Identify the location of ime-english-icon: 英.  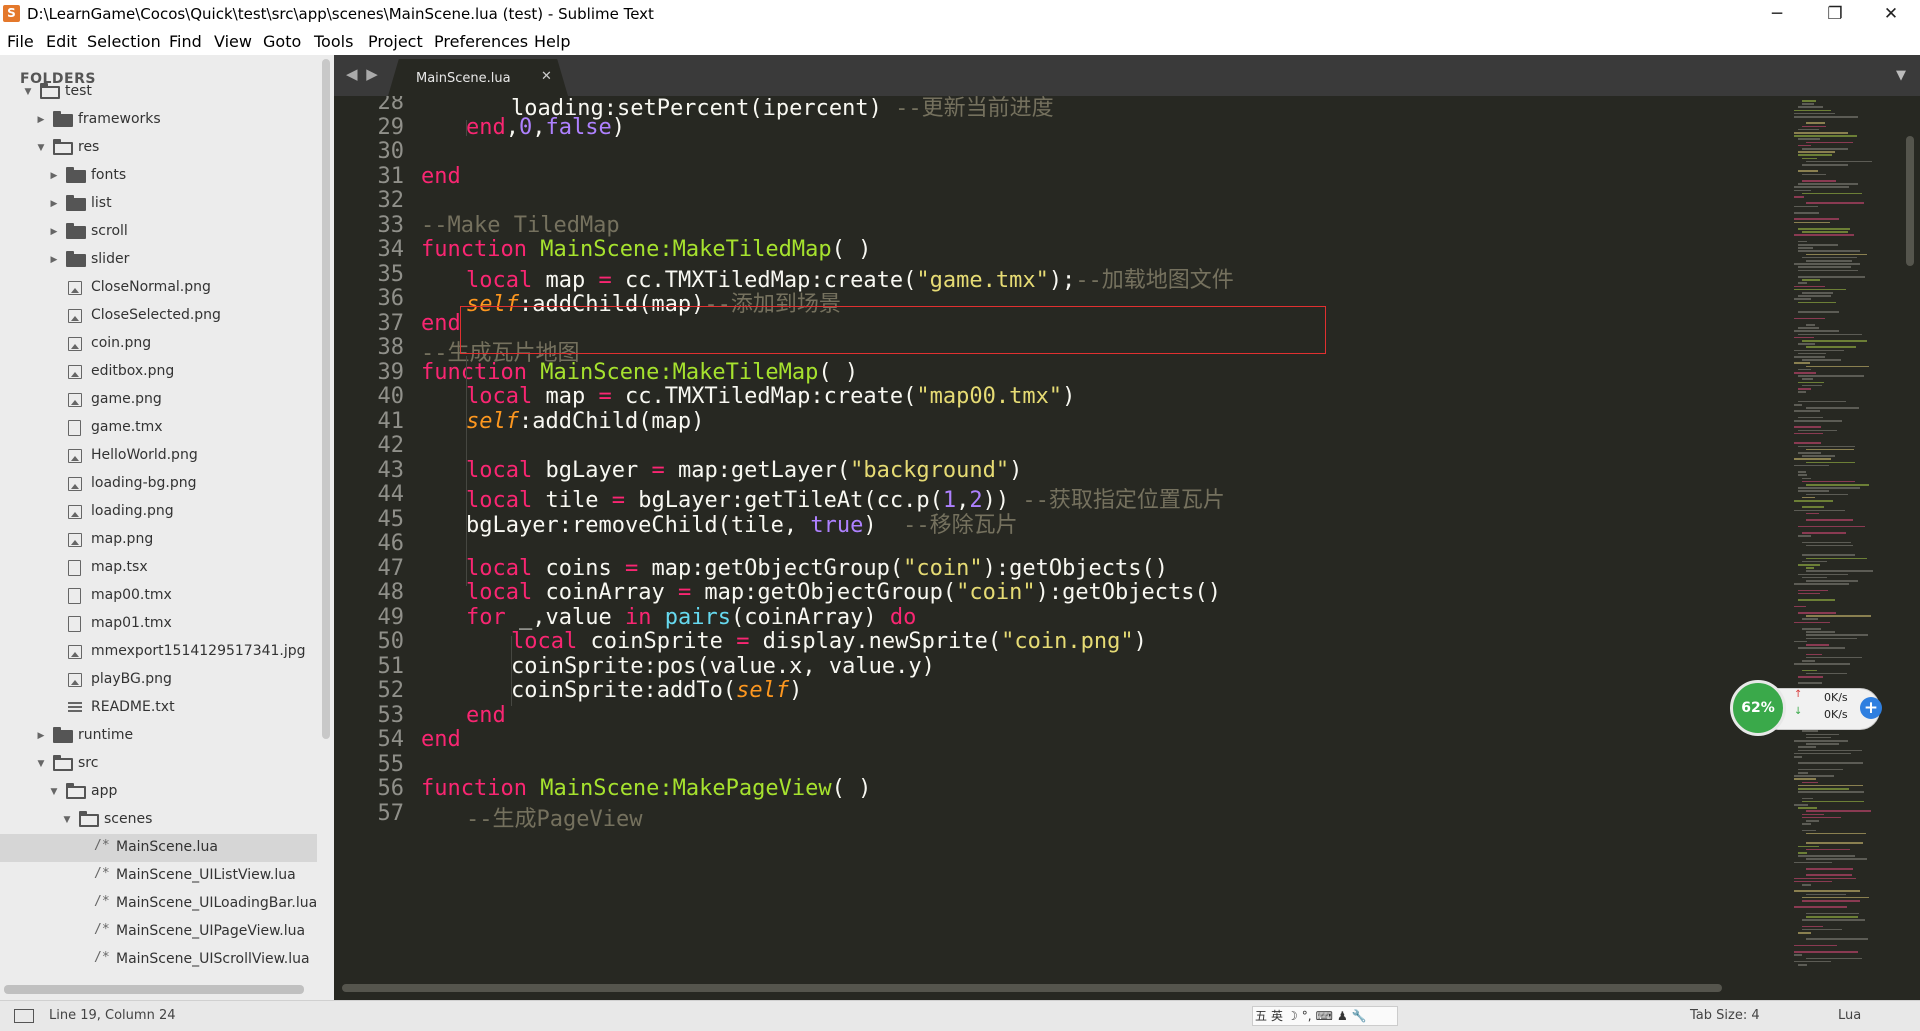
(1277, 1016).